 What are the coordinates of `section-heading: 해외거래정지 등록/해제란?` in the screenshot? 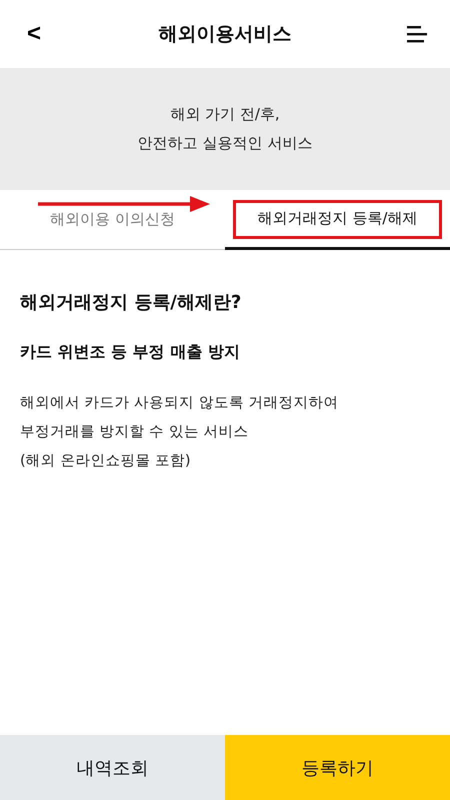 It's located at (131, 302).